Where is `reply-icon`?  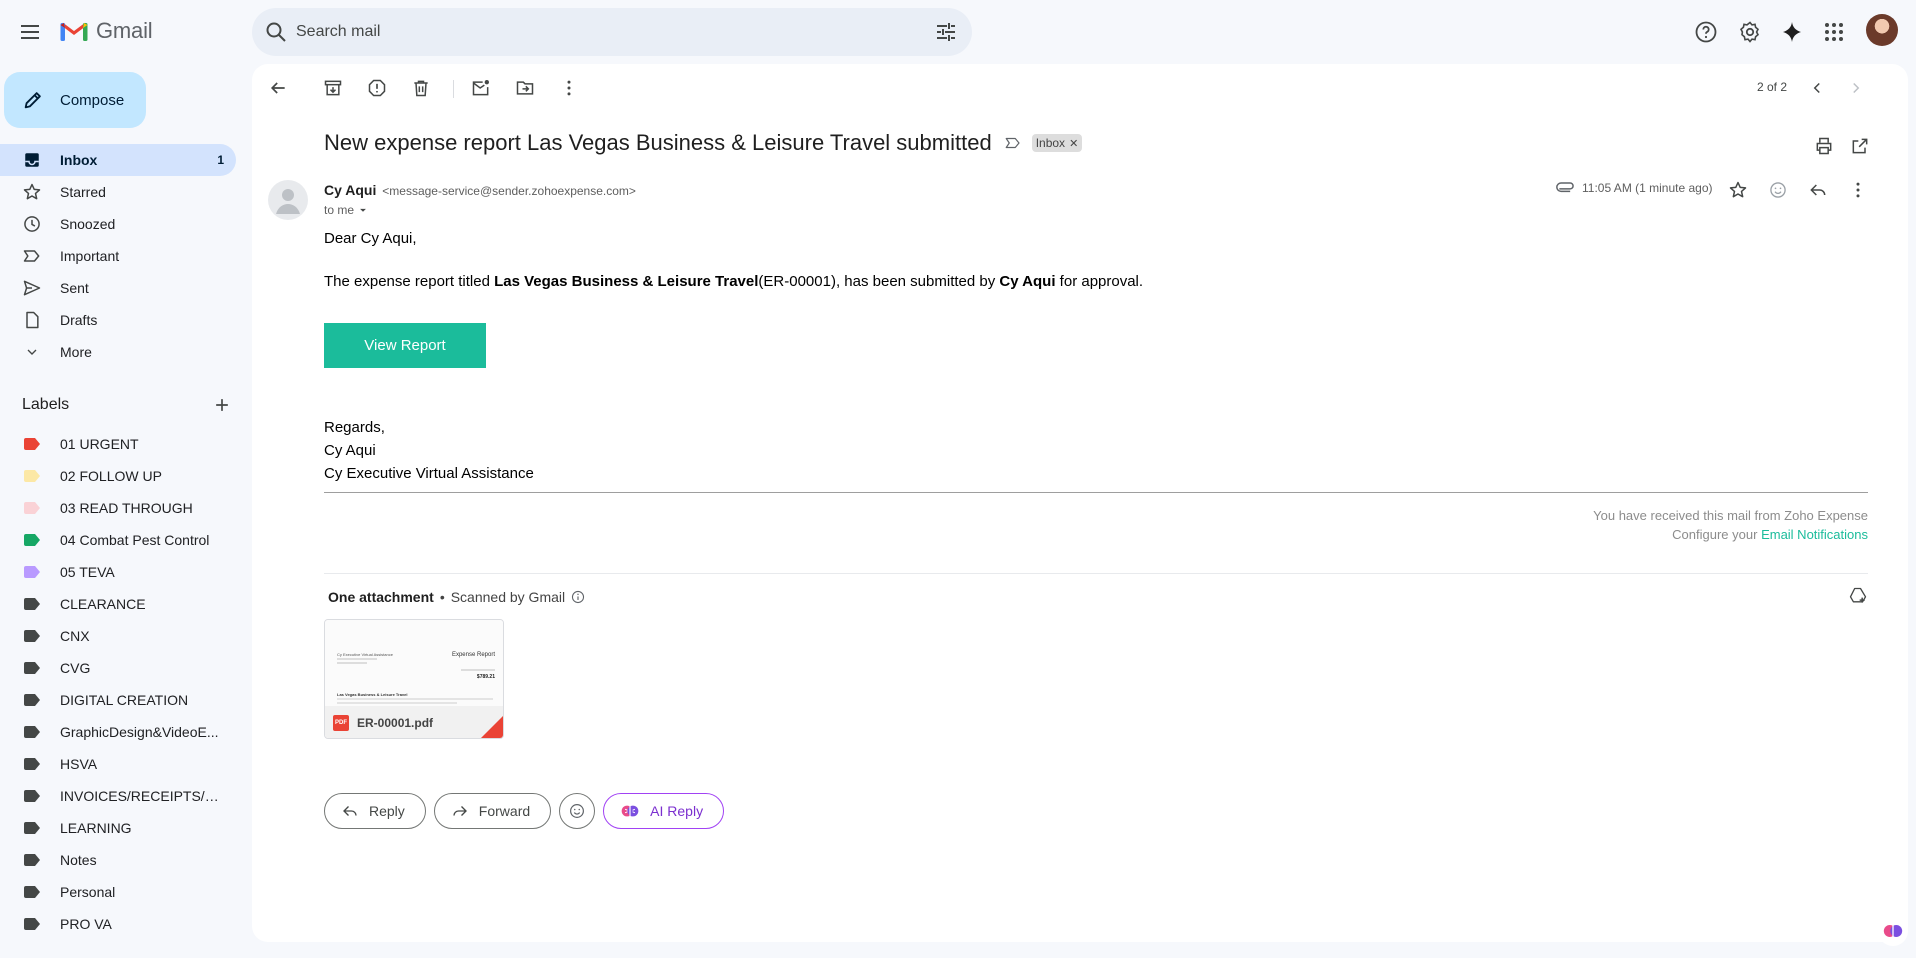
reply-icon is located at coordinates (1818, 190).